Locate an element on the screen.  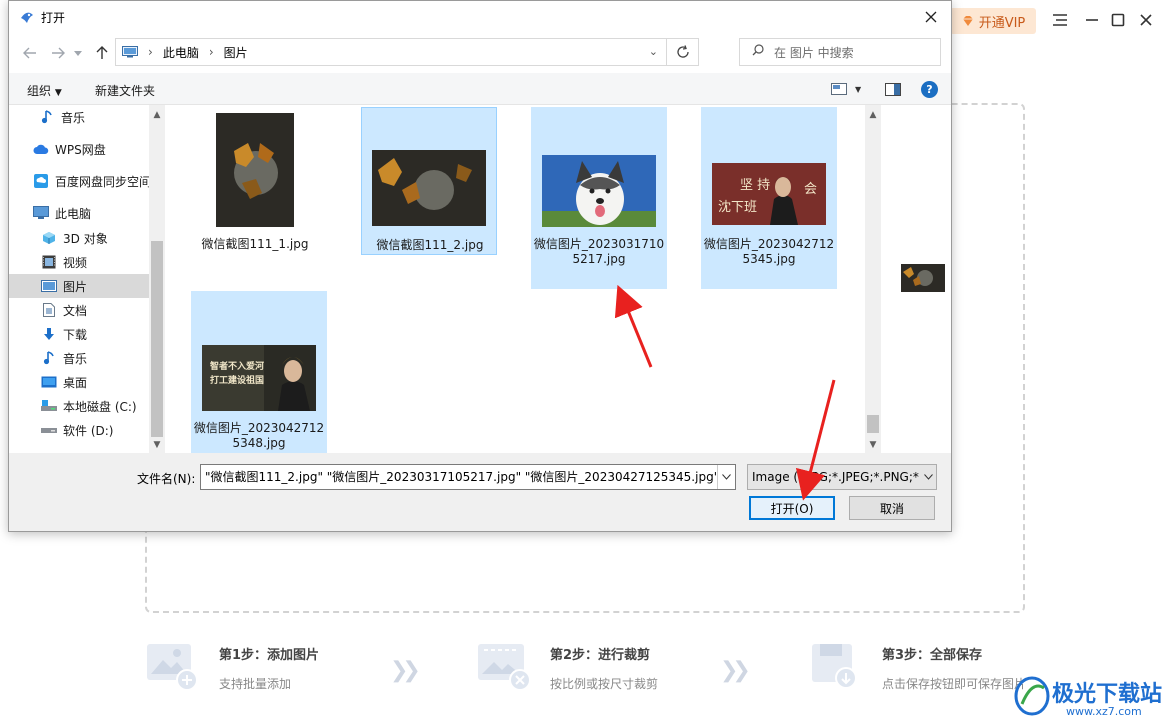
watermark-text: 极光下载站 is located at coordinates (1107, 694).